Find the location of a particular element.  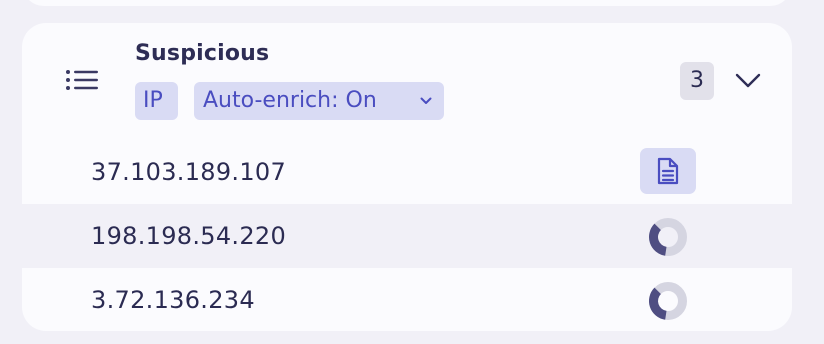

document-icon is located at coordinates (668, 171).